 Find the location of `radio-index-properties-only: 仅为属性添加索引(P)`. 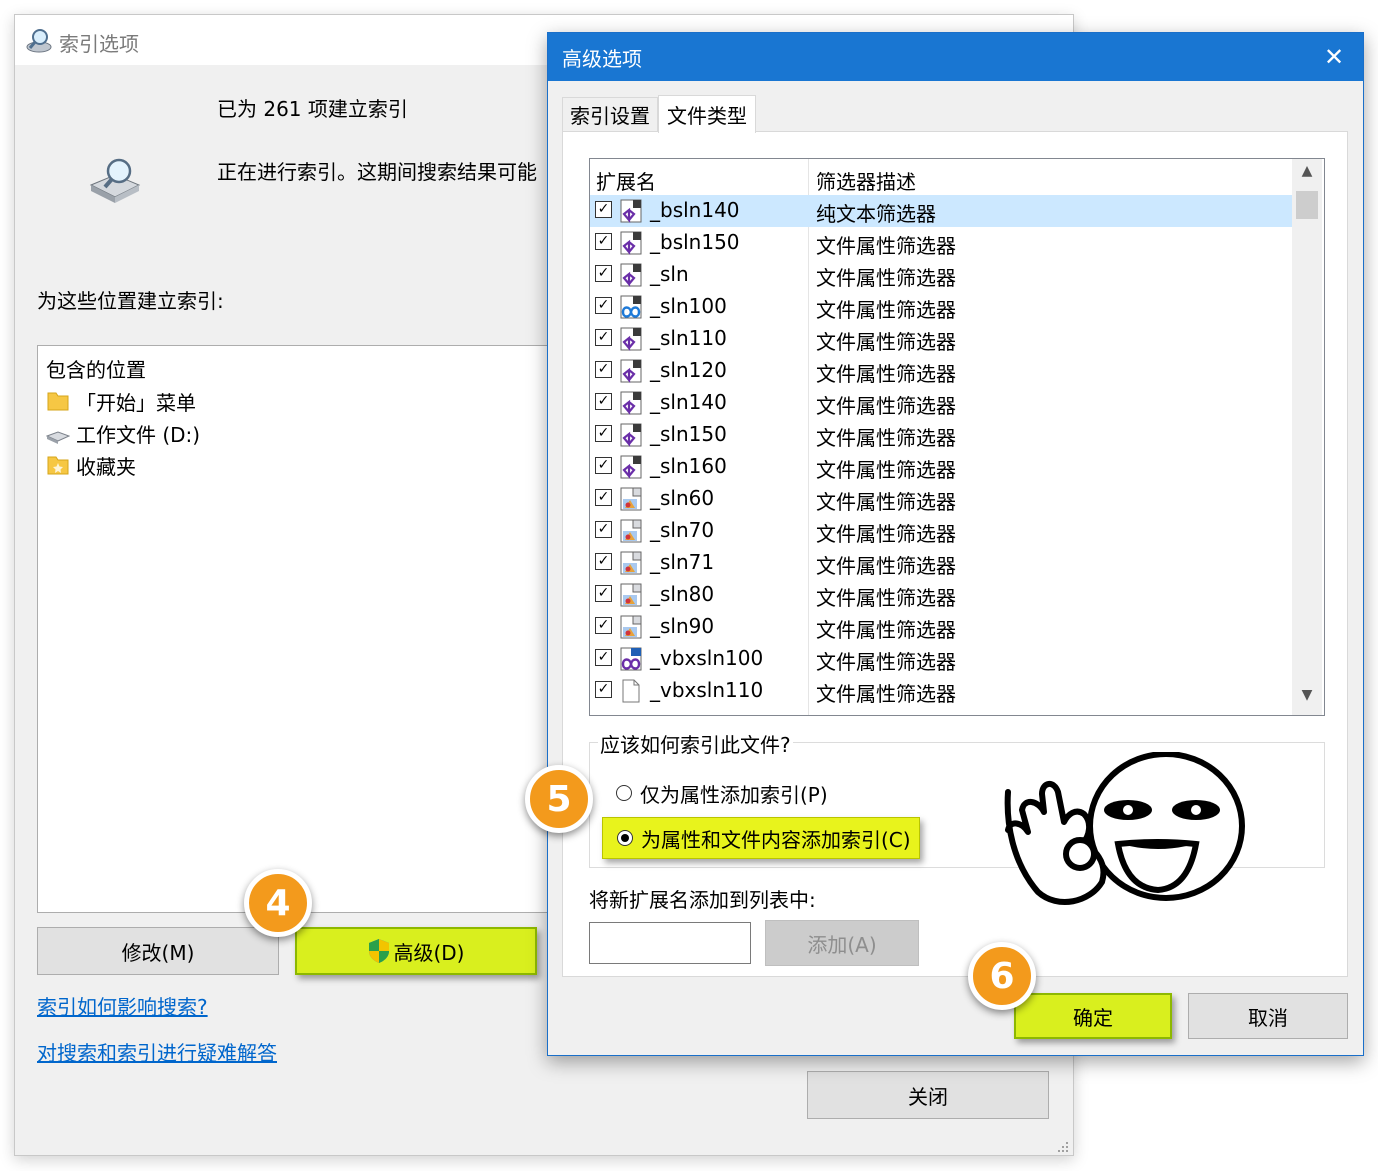

radio-index-properties-only: 仅为属性添加索引(P) is located at coordinates (719, 793).